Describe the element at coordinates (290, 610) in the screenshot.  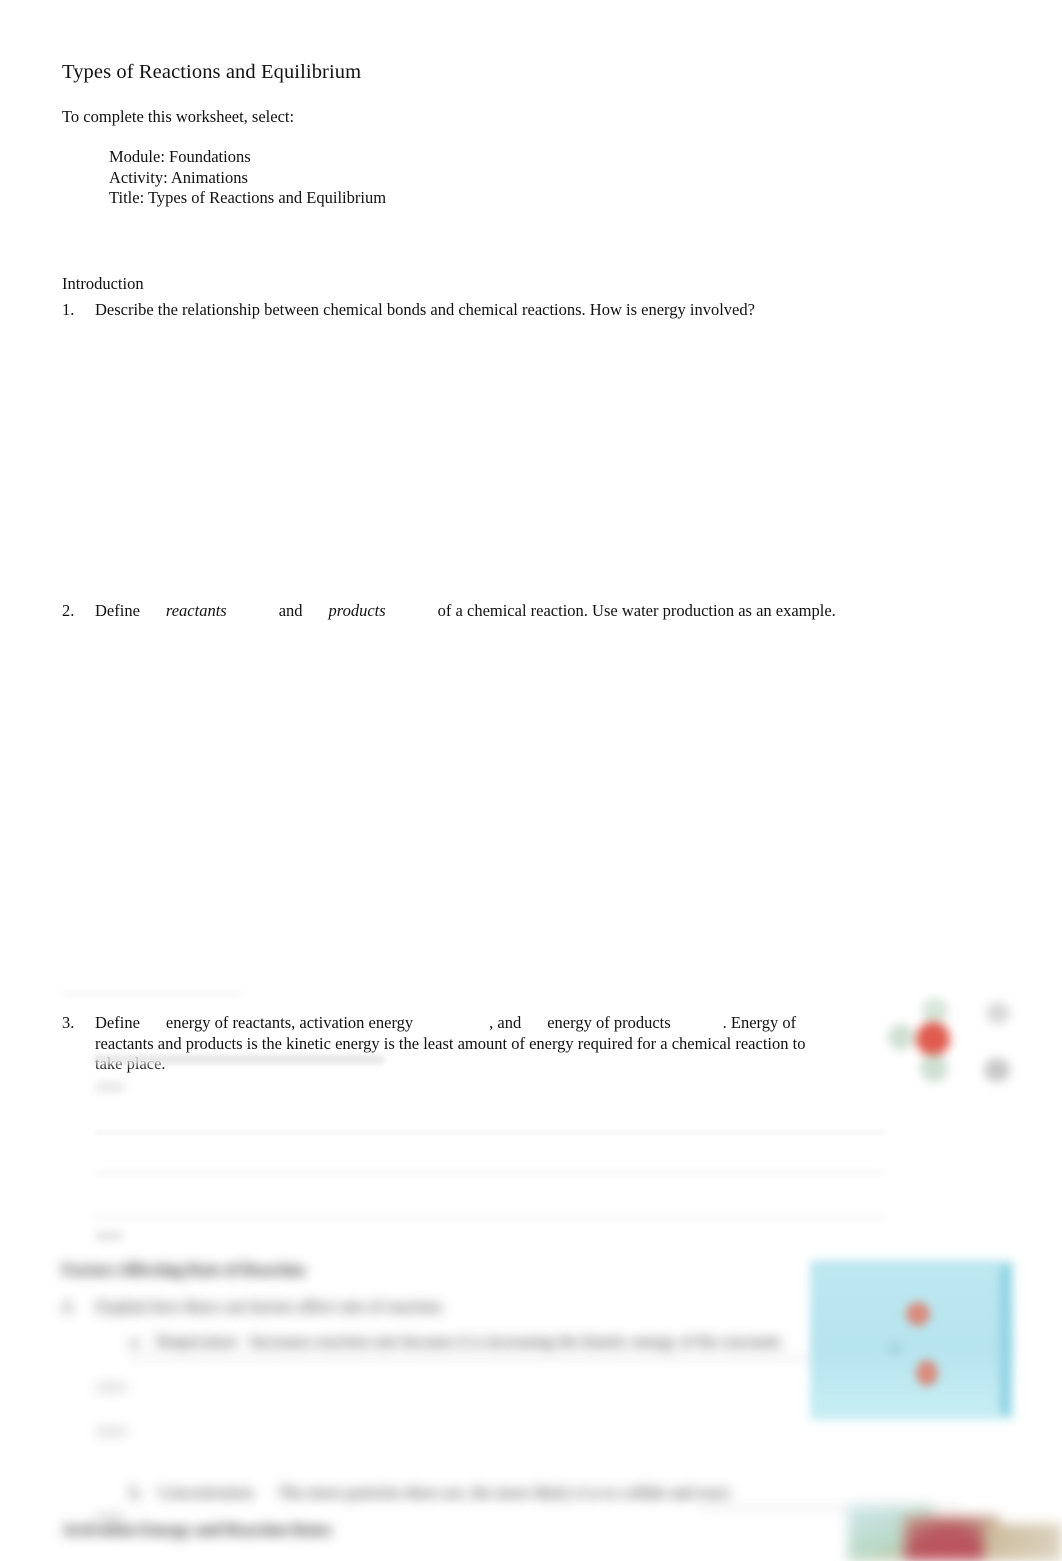
I see `question-2-conjunction: and` at that location.